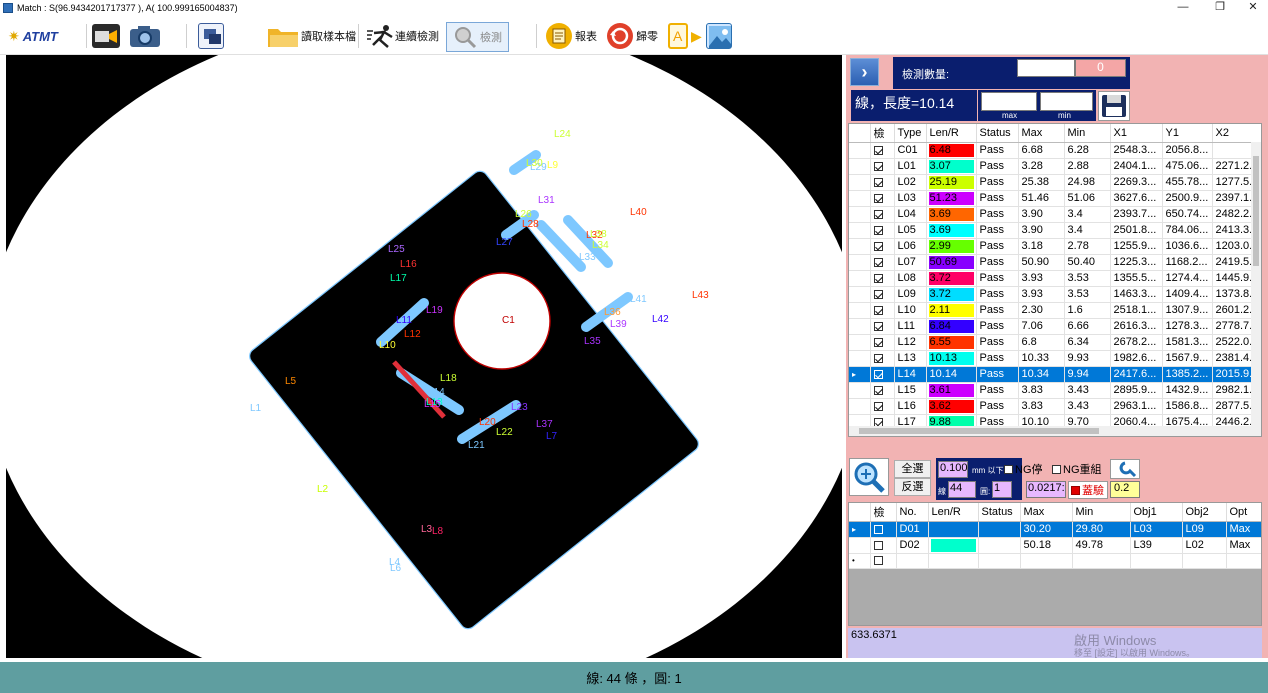 The width and height of the screenshot is (1268, 693). Describe the element at coordinates (632, 36) in the screenshot. I see `zero-button: 歸零` at that location.